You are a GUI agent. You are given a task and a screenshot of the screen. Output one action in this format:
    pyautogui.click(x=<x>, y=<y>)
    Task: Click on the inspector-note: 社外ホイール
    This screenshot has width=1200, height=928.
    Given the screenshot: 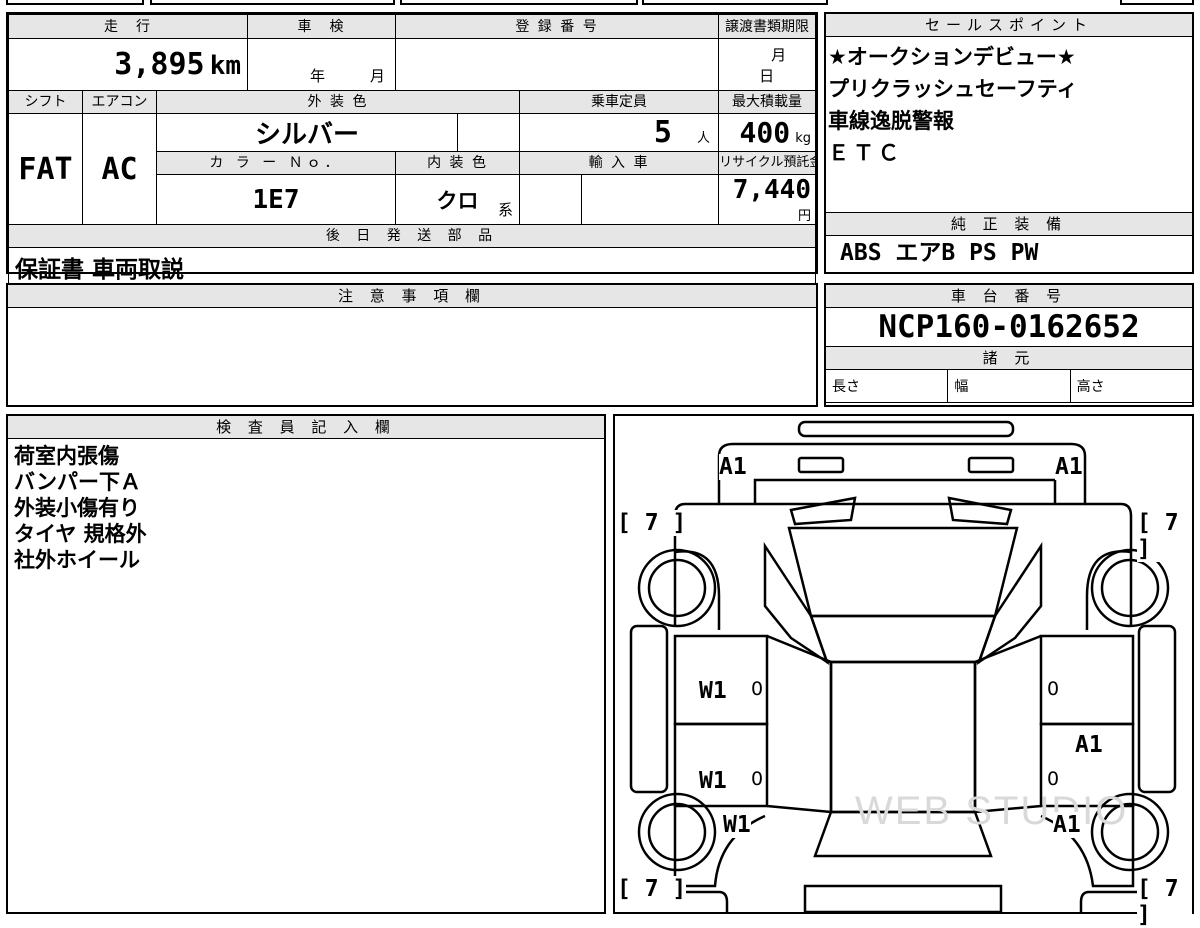 What is the action you would take?
    pyautogui.click(x=77, y=560)
    